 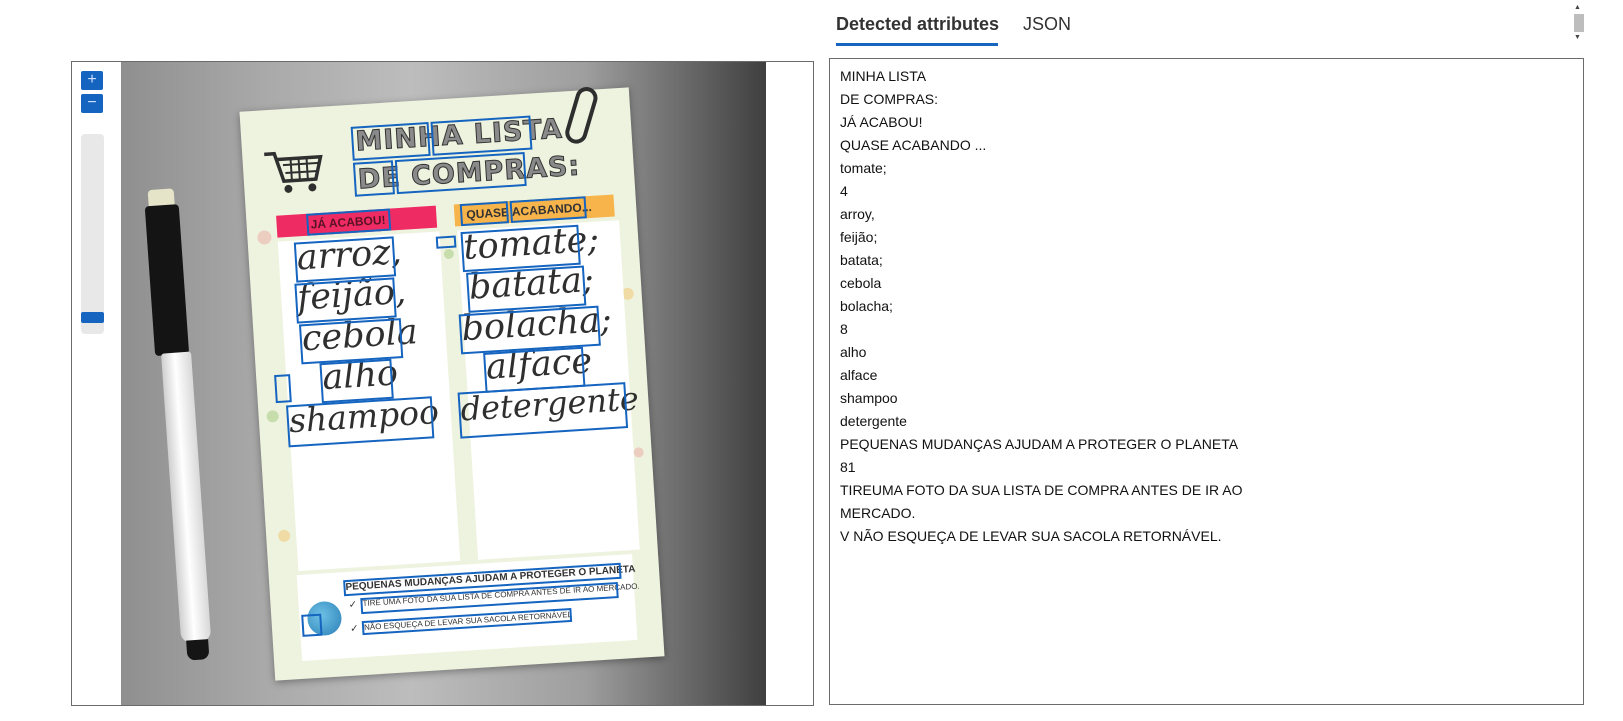 I want to click on attribute-line: arroy,, so click(x=857, y=214).